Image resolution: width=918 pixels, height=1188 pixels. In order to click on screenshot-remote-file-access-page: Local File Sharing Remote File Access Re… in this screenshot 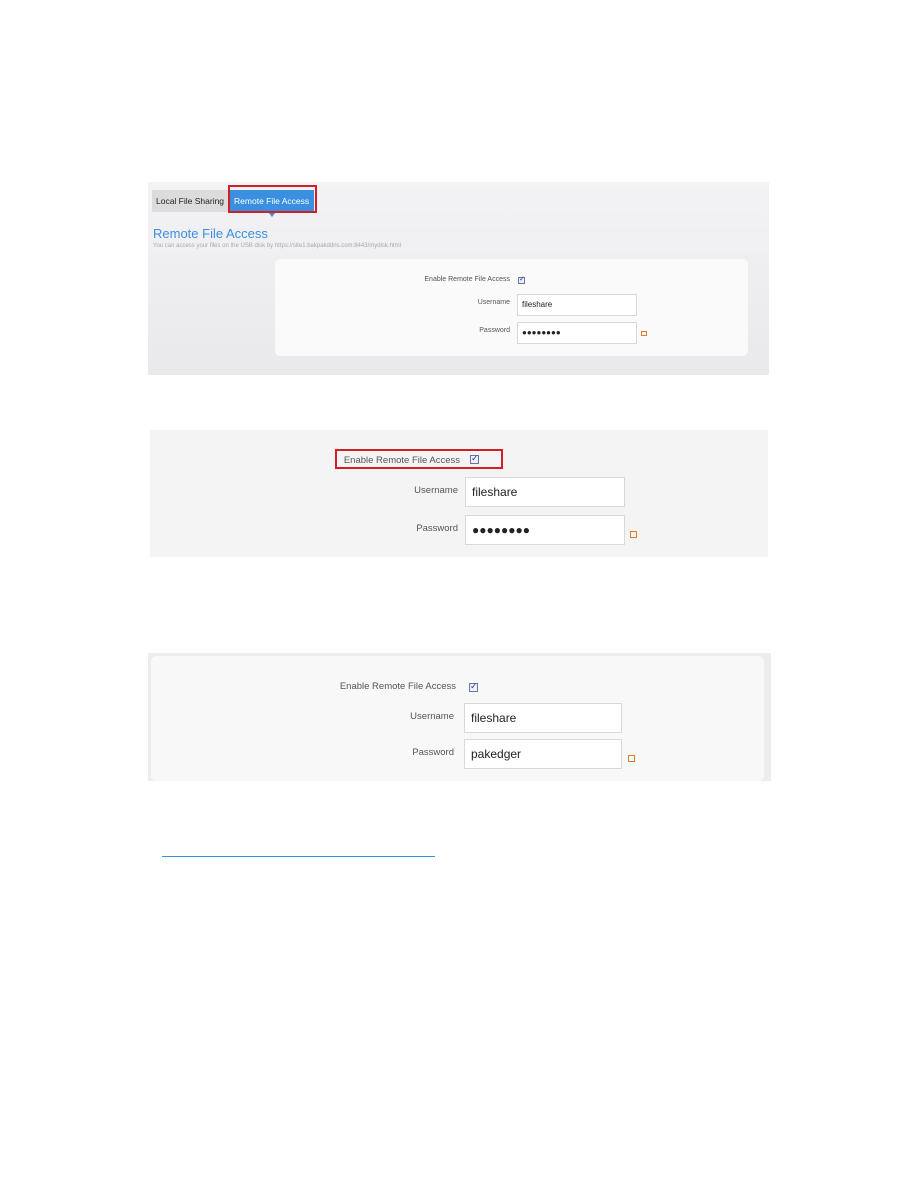, I will do `click(458, 278)`.